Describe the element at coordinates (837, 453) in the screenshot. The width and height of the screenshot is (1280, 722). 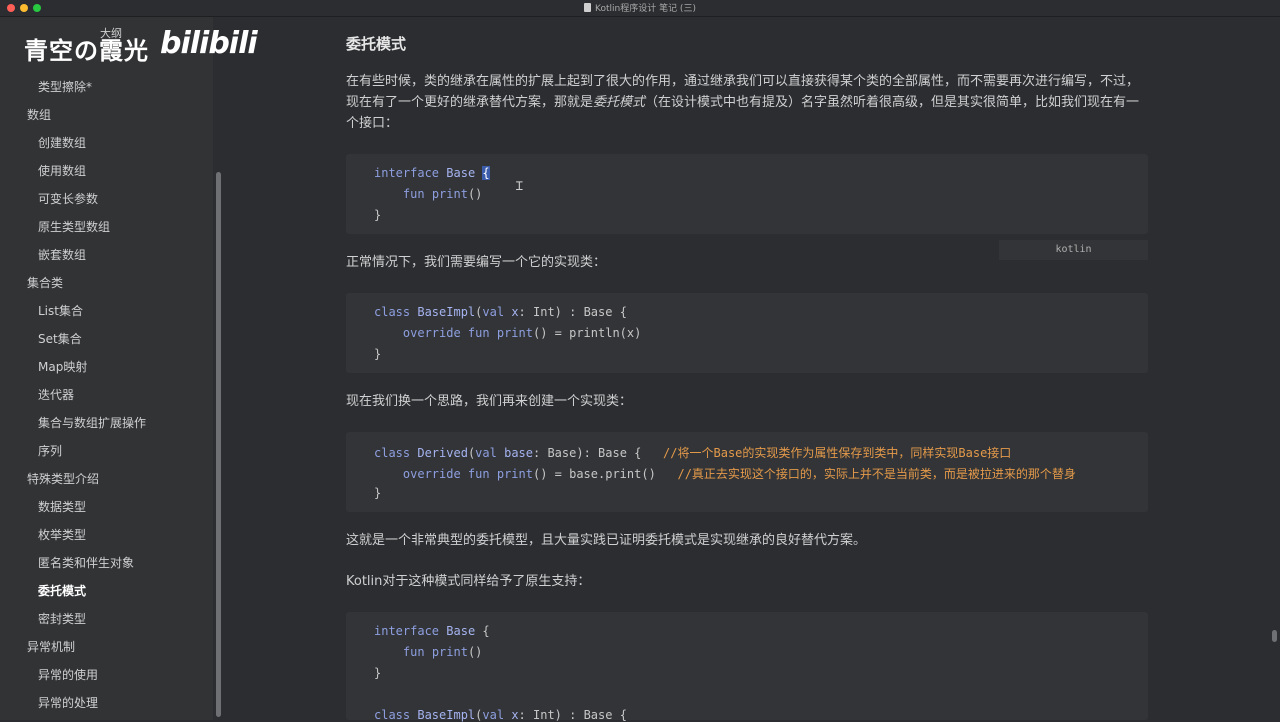
I see `code-comment: //将一个Base的实现类作为属性保存到类中，同样实现Base接口` at that location.